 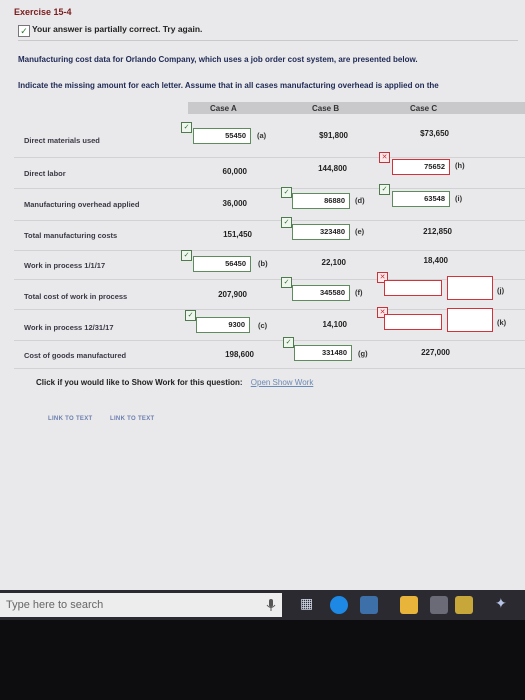 What do you see at coordinates (359, 292) in the screenshot?
I see `letter-f: (f)` at bounding box center [359, 292].